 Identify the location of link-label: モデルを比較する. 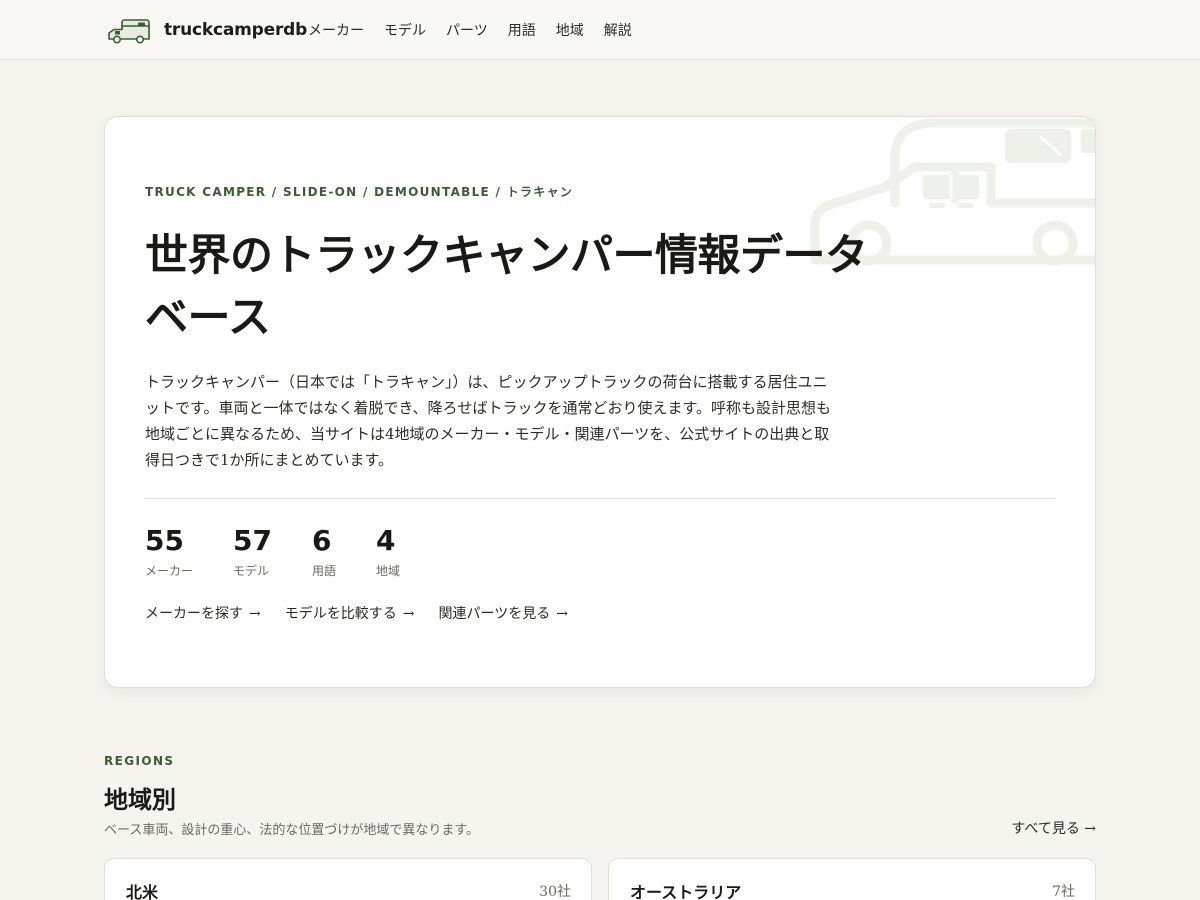
(340, 614).